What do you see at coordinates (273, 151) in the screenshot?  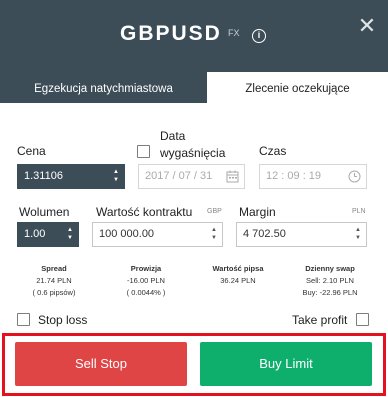 I see `time-label: Czas` at bounding box center [273, 151].